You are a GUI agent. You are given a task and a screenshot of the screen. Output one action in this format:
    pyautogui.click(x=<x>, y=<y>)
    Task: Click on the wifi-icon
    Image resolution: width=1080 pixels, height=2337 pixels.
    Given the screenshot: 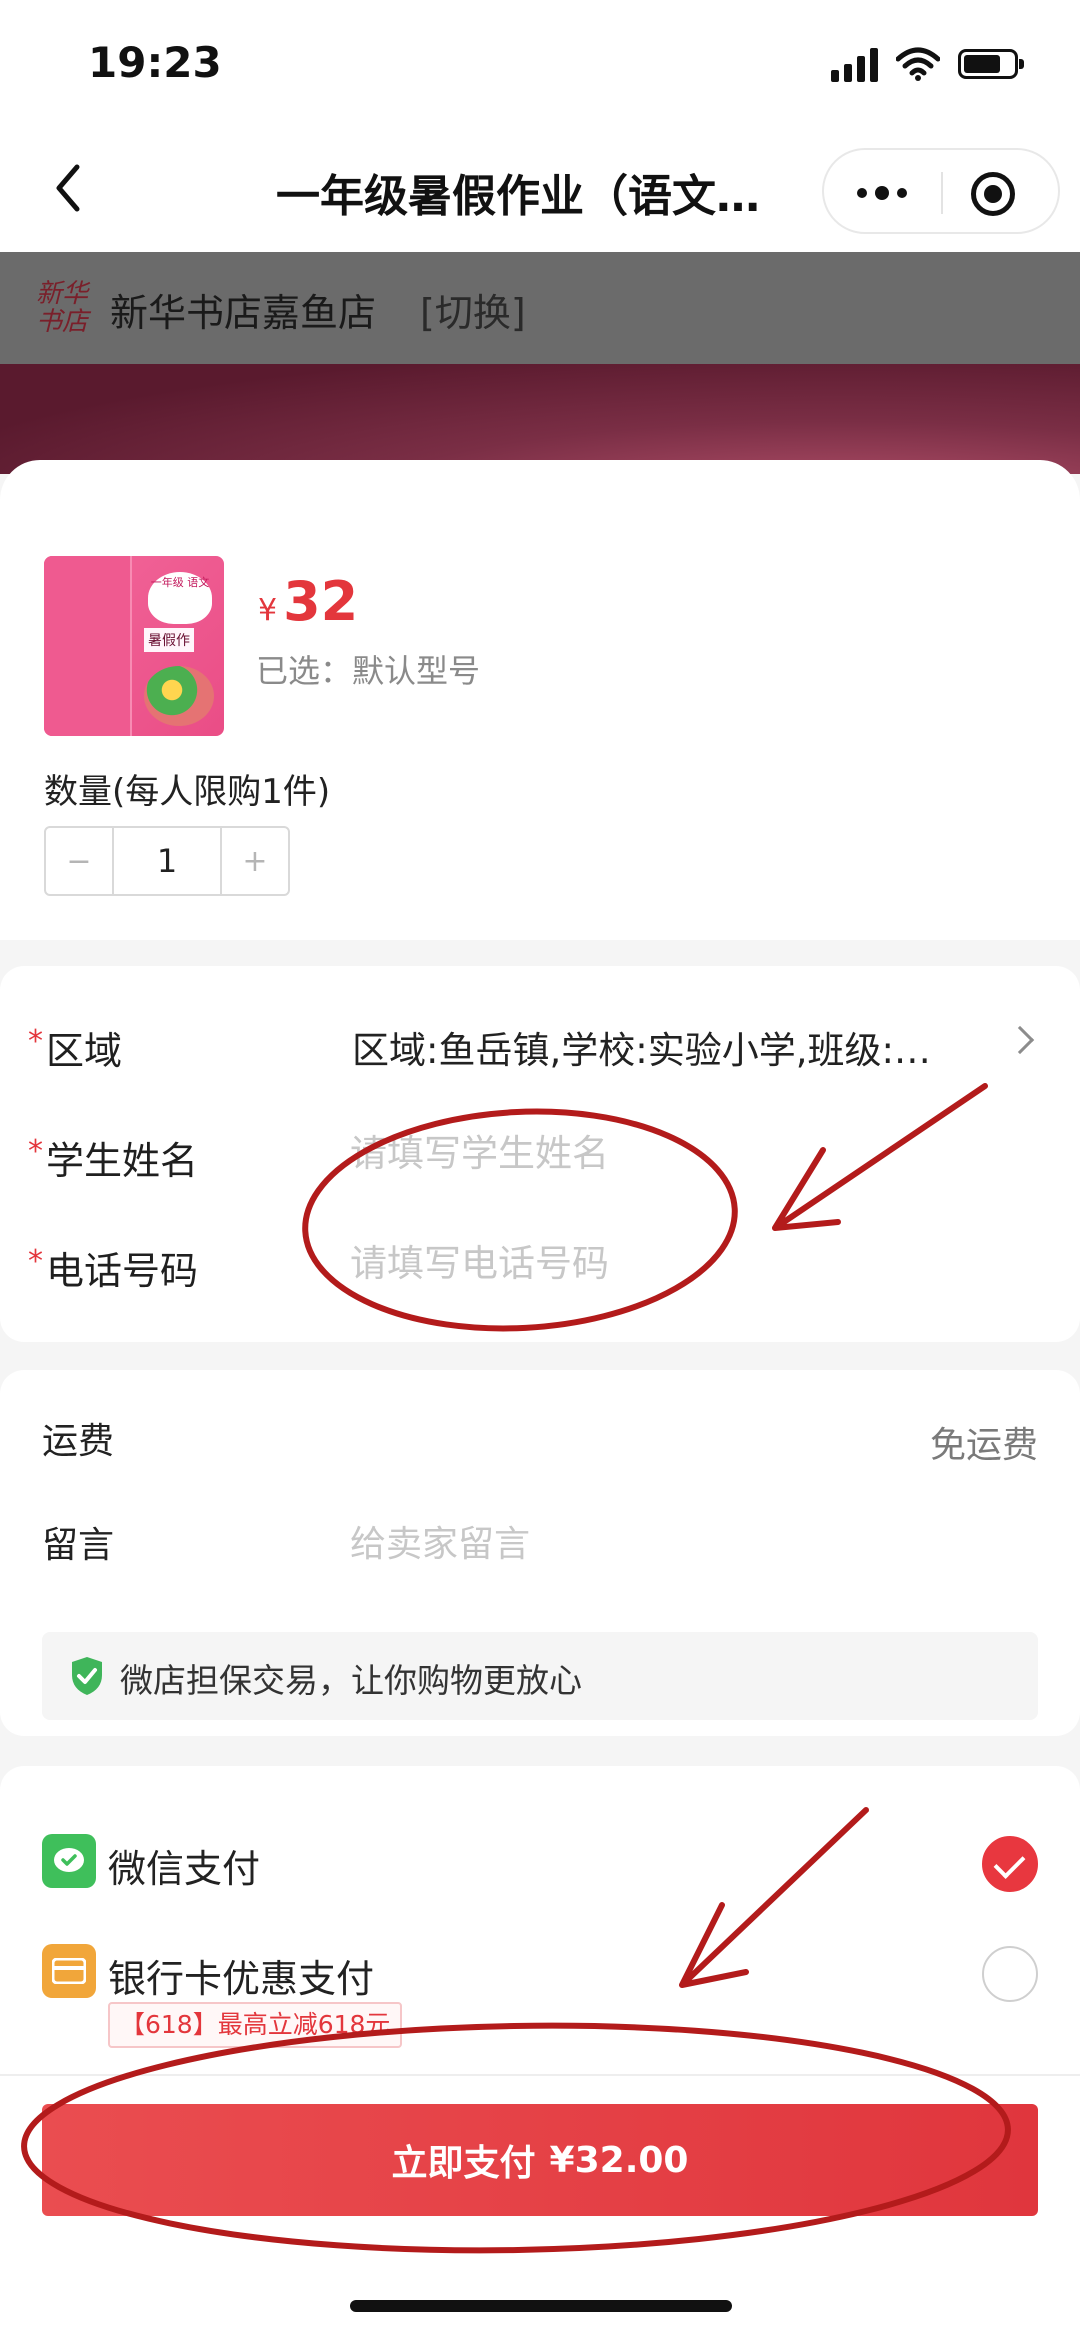 What is the action you would take?
    pyautogui.click(x=918, y=64)
    